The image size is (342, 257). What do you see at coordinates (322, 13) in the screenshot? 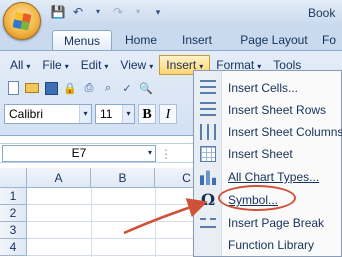
I see `window-title: Book` at bounding box center [322, 13].